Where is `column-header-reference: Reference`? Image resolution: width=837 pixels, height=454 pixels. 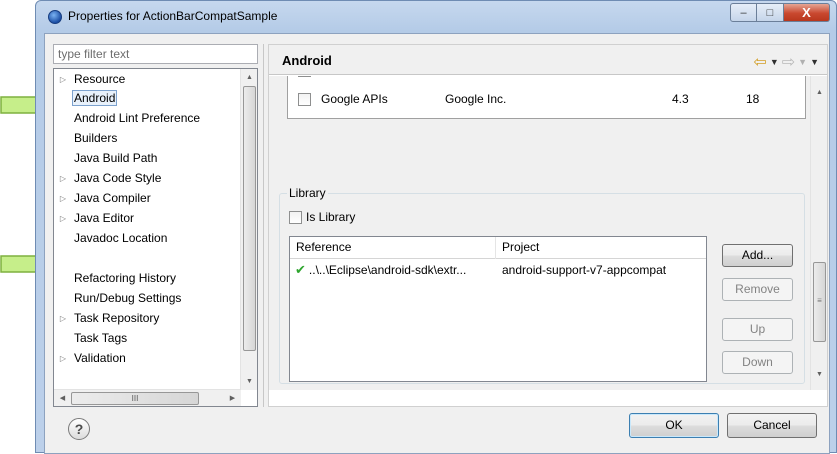 column-header-reference: Reference is located at coordinates (320, 248).